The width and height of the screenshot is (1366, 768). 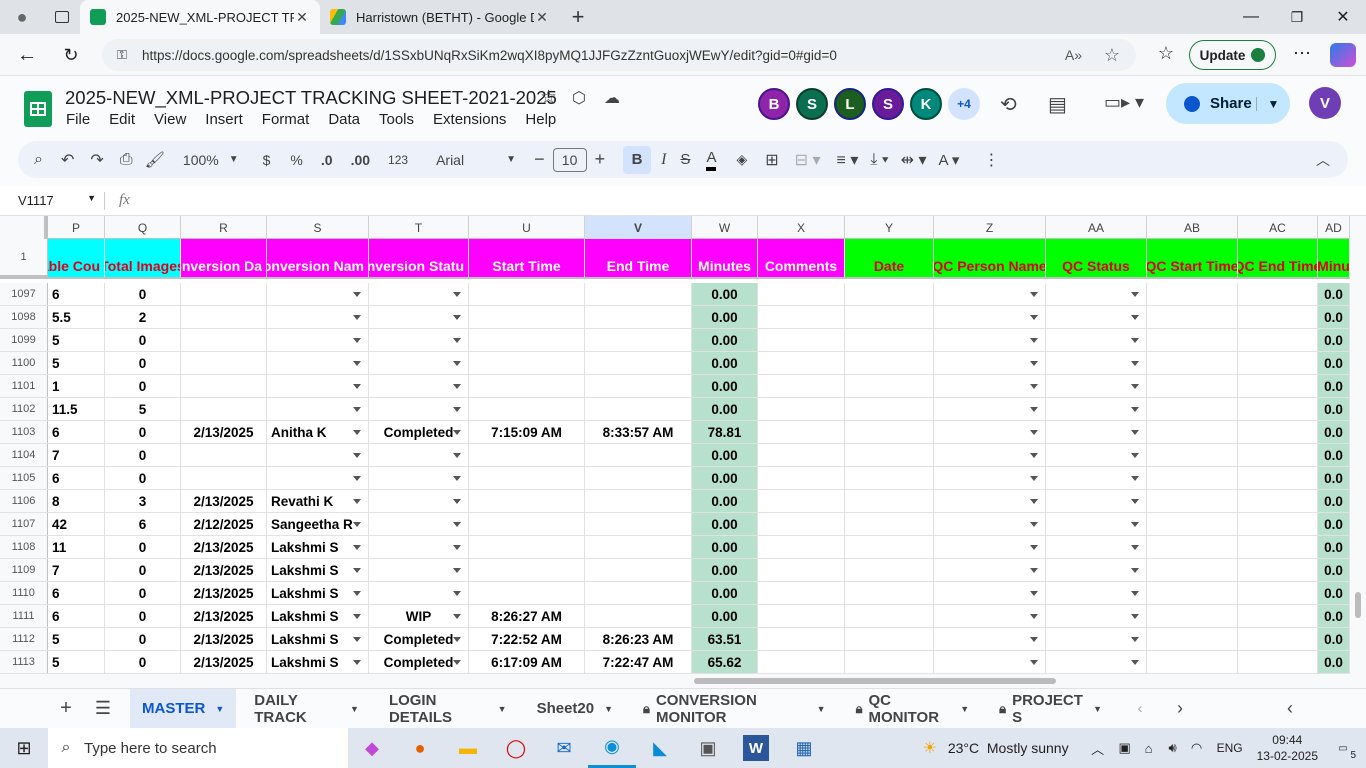 I want to click on cell-p: 7, so click(x=76, y=570).